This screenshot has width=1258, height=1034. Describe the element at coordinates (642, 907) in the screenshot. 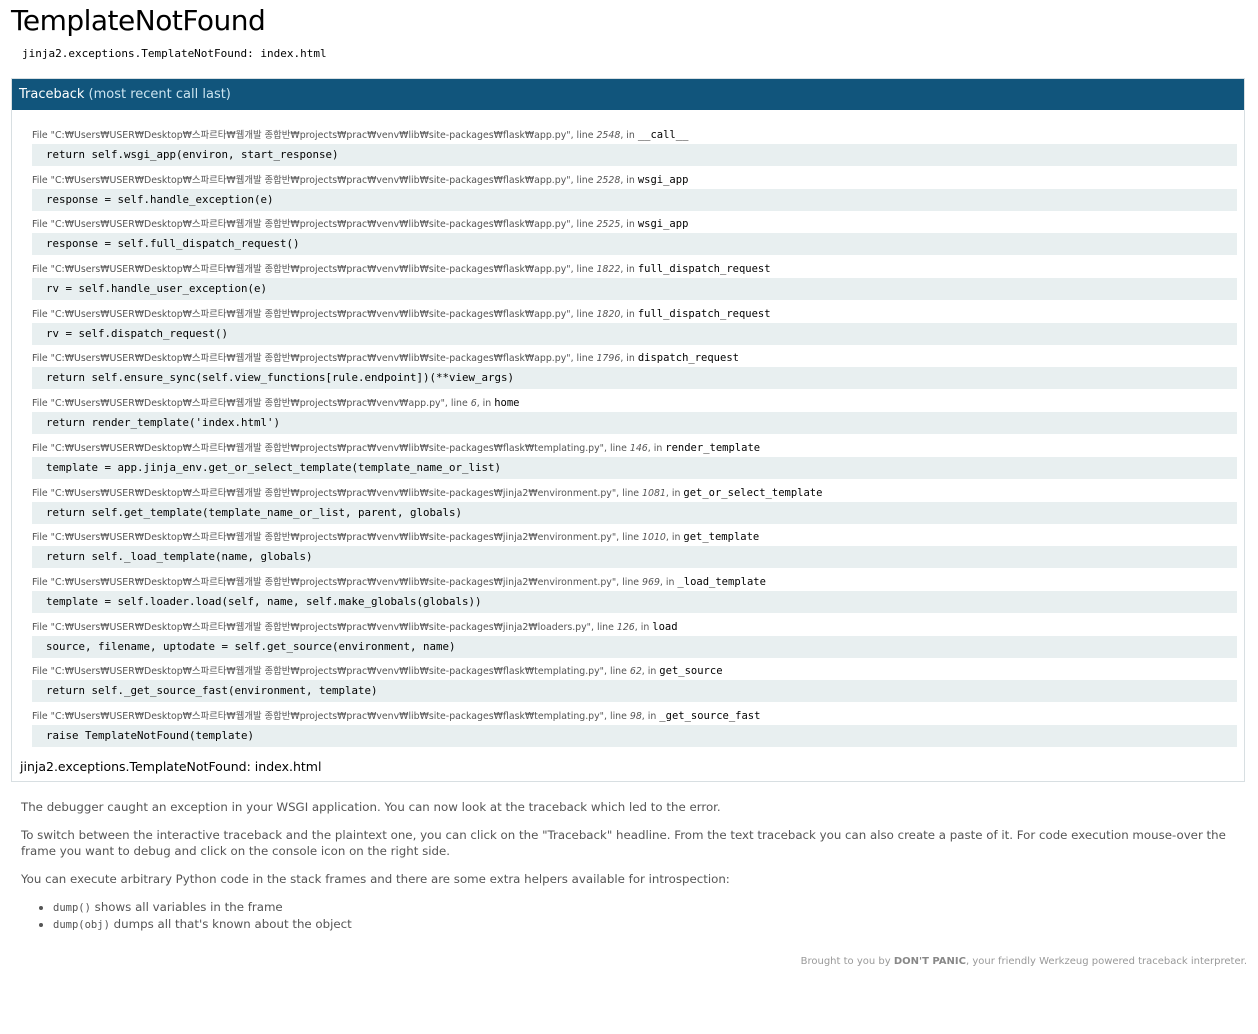

I see `helper-item: dump() shows all variables in the frame` at that location.